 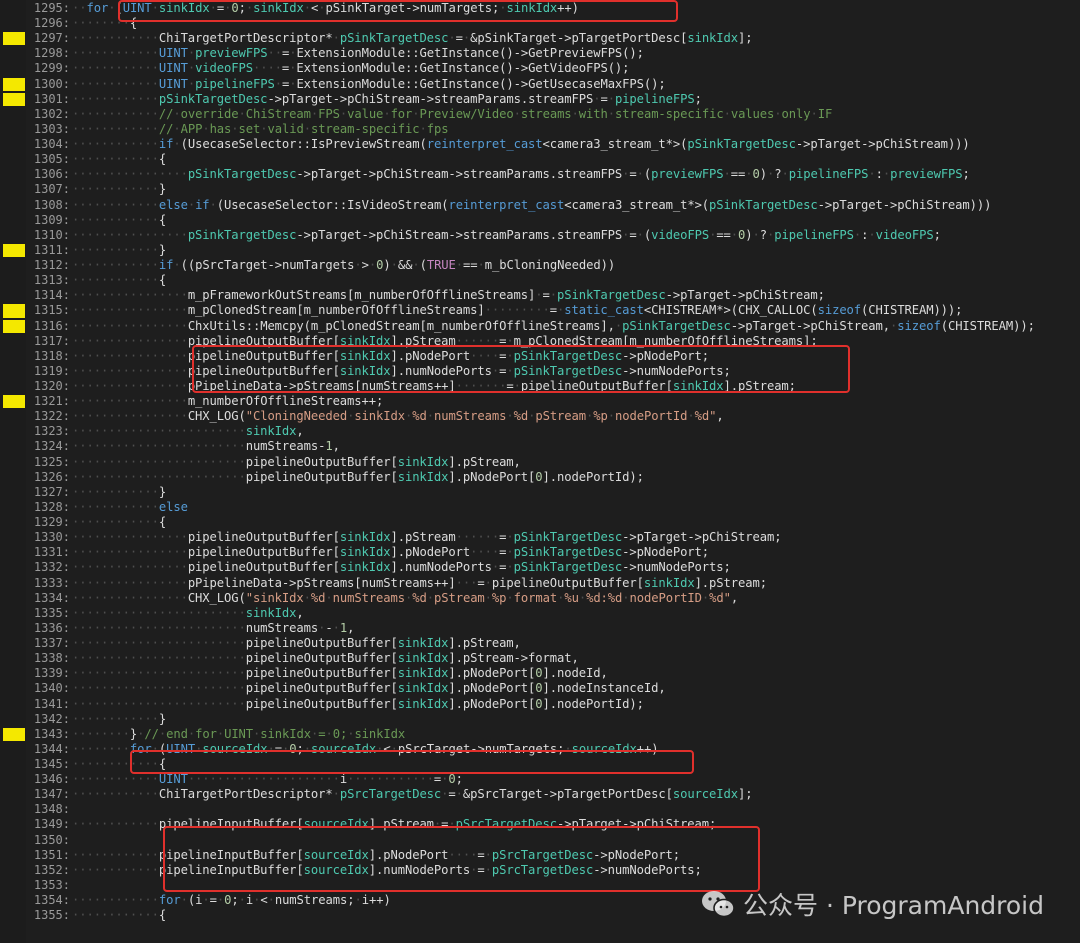 I want to click on line-number: 1342:, so click(x=51, y=718).